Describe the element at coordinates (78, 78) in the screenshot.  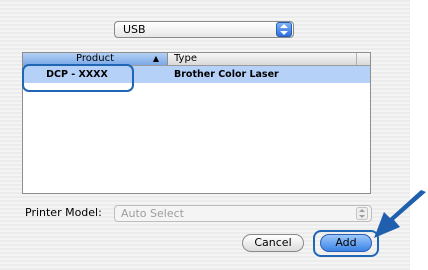
I see `product-highlight-callout` at that location.